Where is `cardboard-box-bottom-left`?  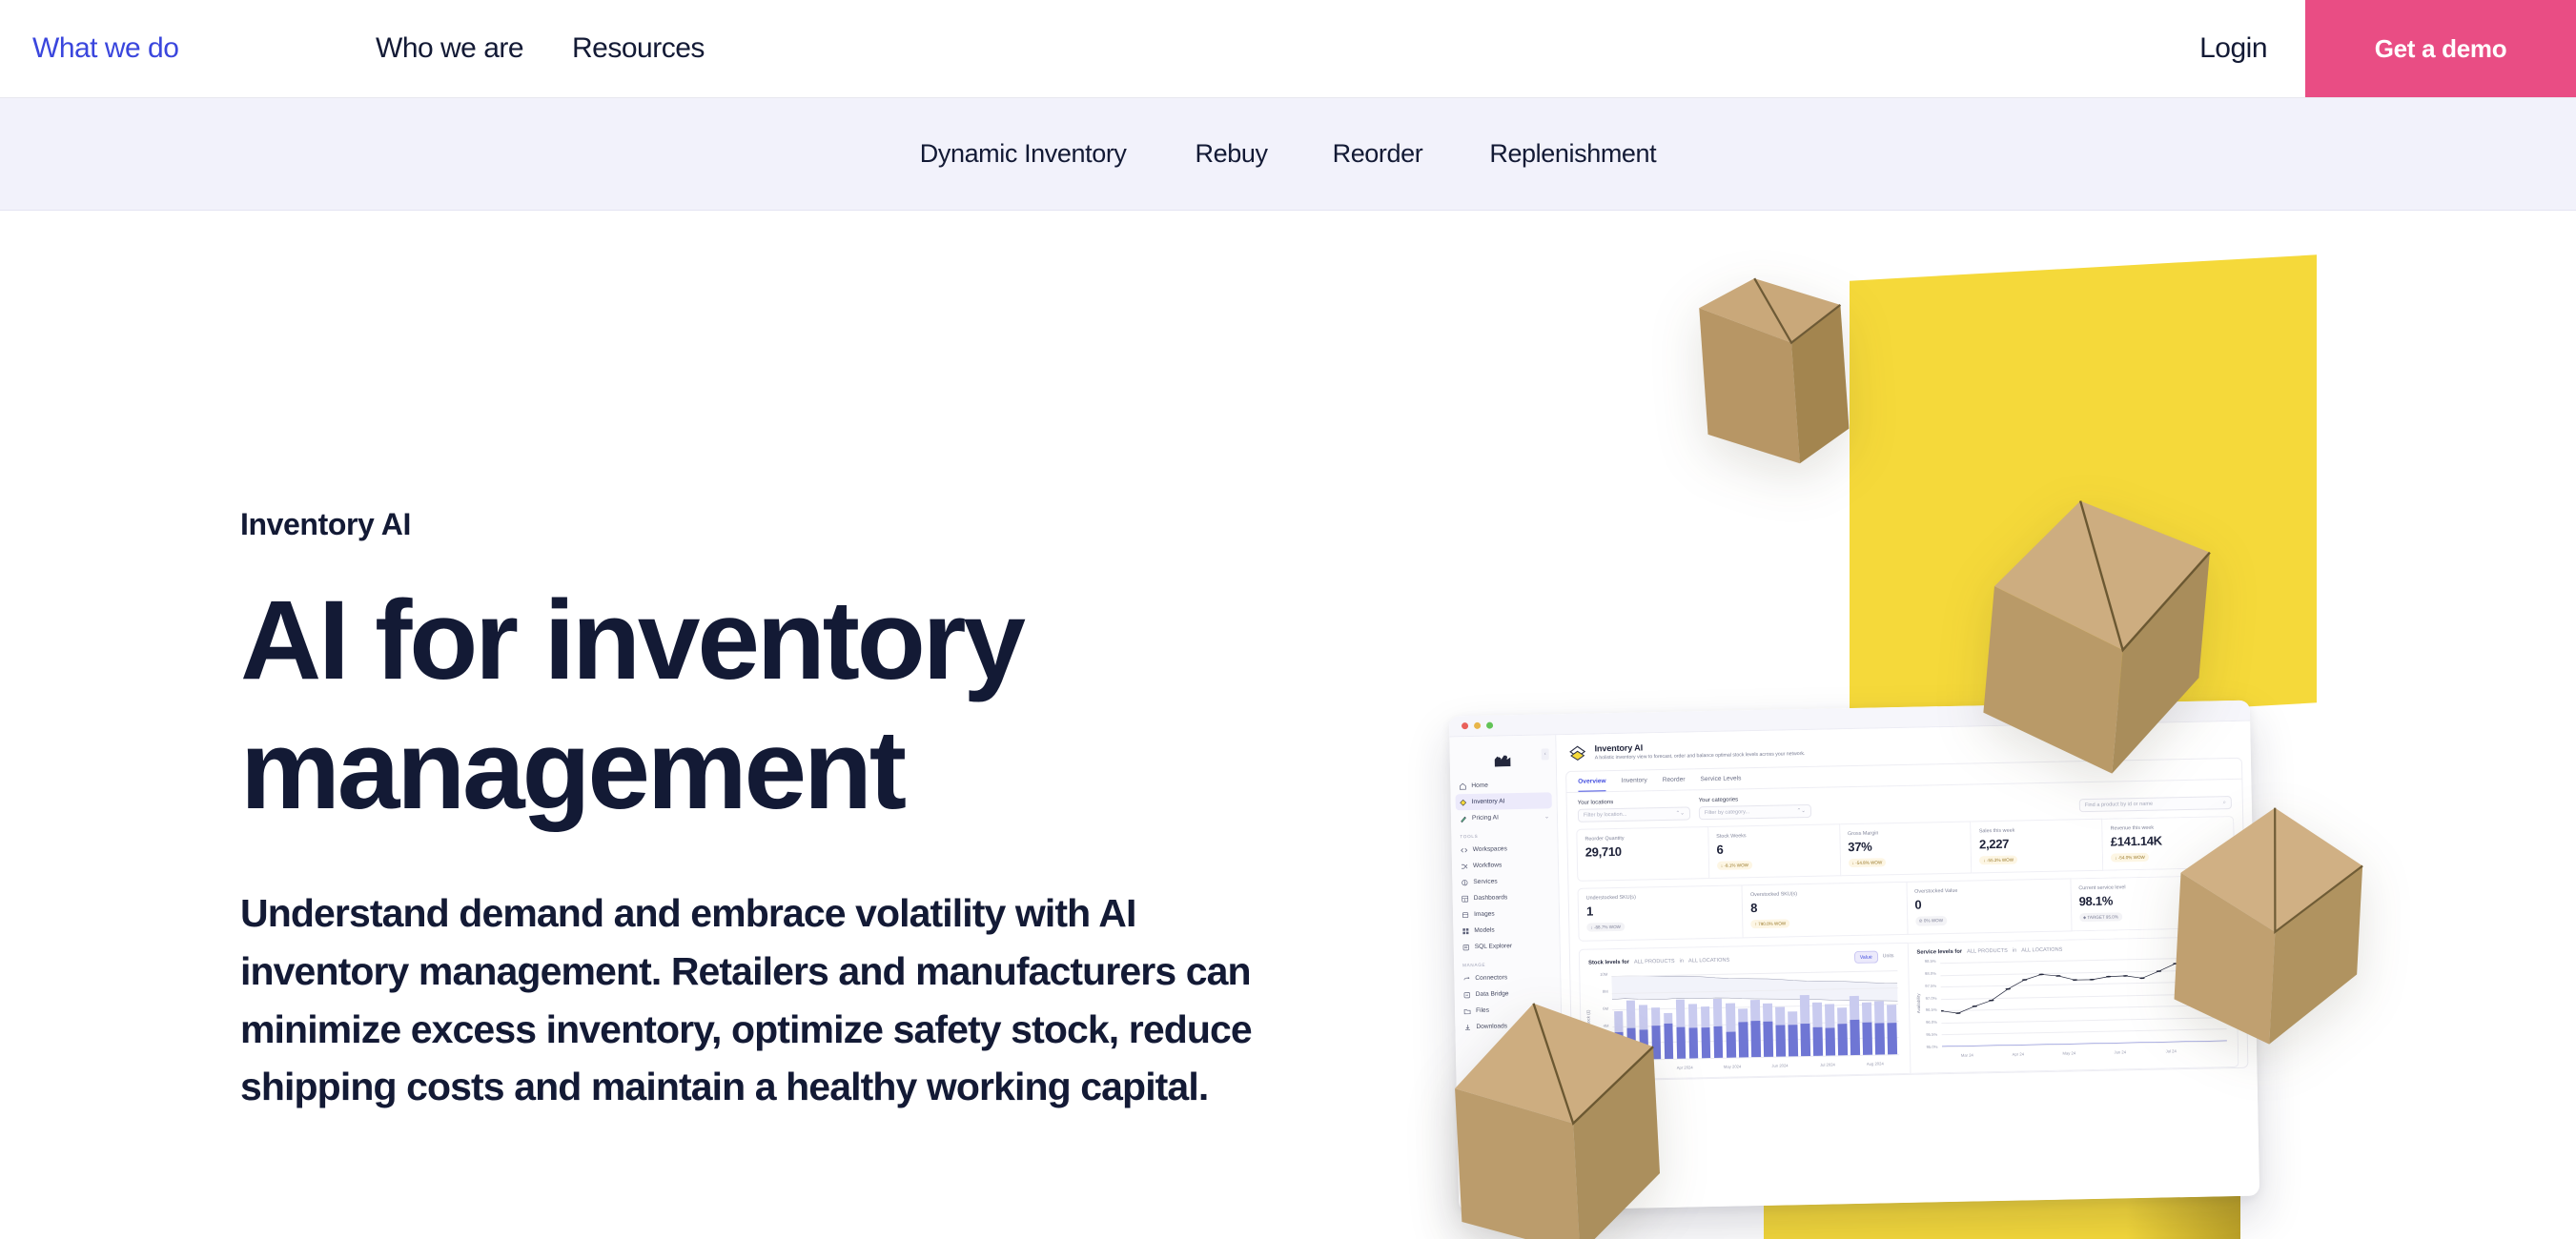 cardboard-box-bottom-left is located at coordinates (1568, 1111).